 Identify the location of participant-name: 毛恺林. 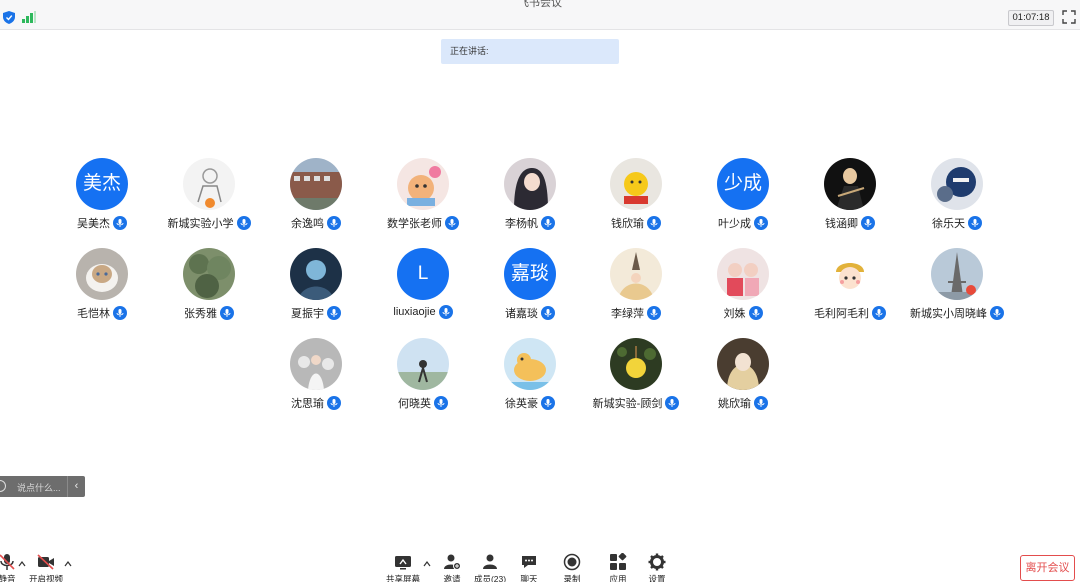
(93, 314).